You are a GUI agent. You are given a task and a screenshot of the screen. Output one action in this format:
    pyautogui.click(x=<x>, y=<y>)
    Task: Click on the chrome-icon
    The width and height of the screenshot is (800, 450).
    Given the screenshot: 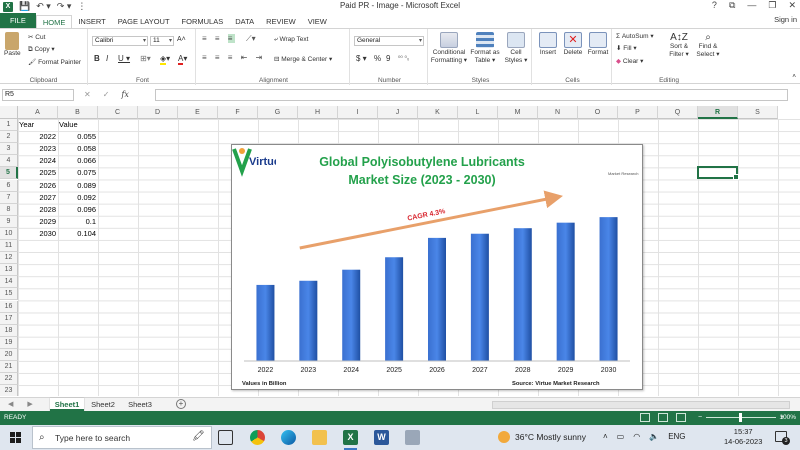 What is the action you would take?
    pyautogui.click(x=257, y=437)
    